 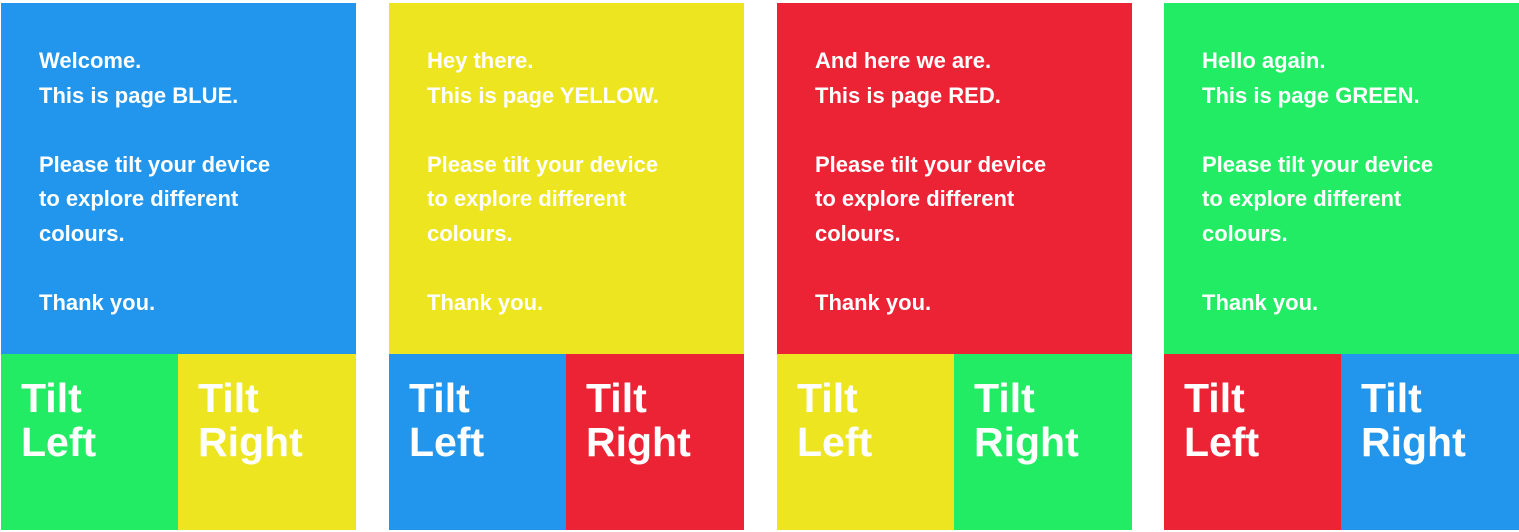 I want to click on greeting-text: Welcome., so click(x=90, y=60).